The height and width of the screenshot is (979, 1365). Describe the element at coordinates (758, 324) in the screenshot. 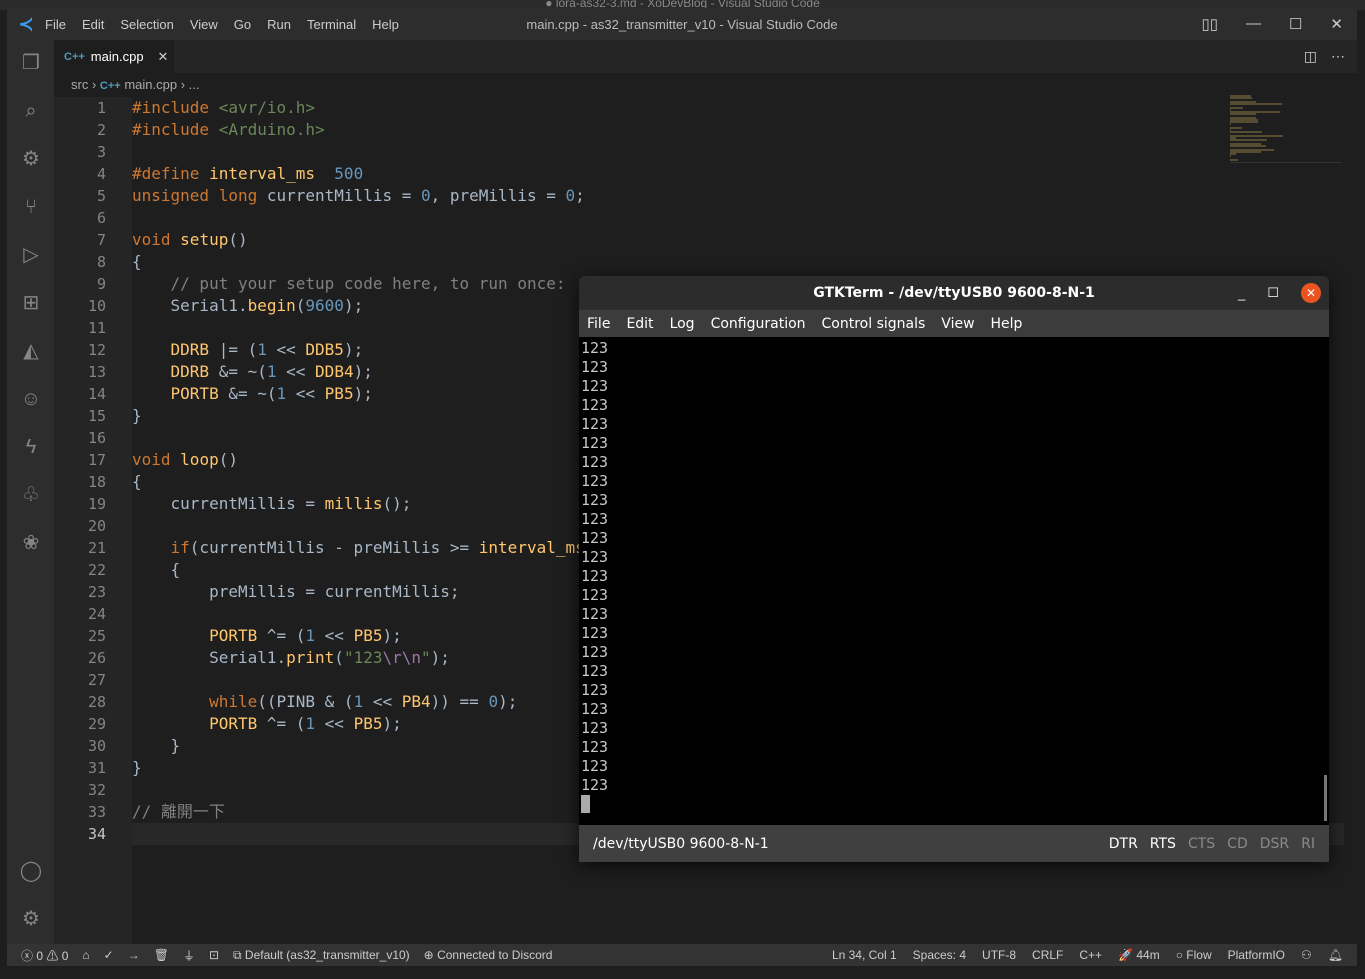

I see `gtk-menu-configuration: Configuration` at that location.